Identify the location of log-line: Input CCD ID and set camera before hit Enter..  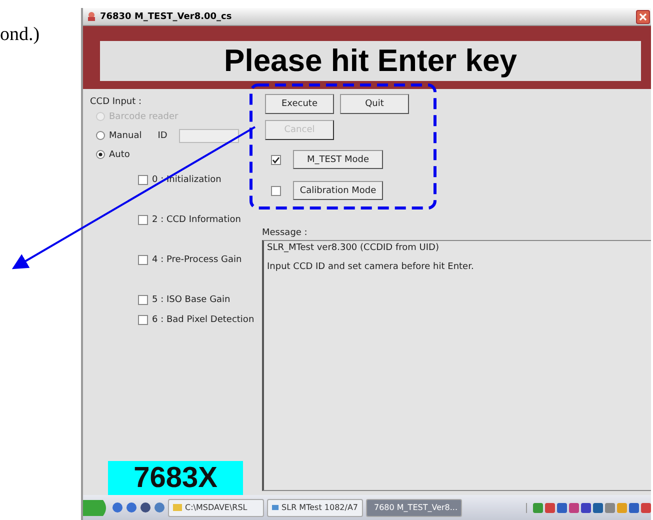
(371, 267).